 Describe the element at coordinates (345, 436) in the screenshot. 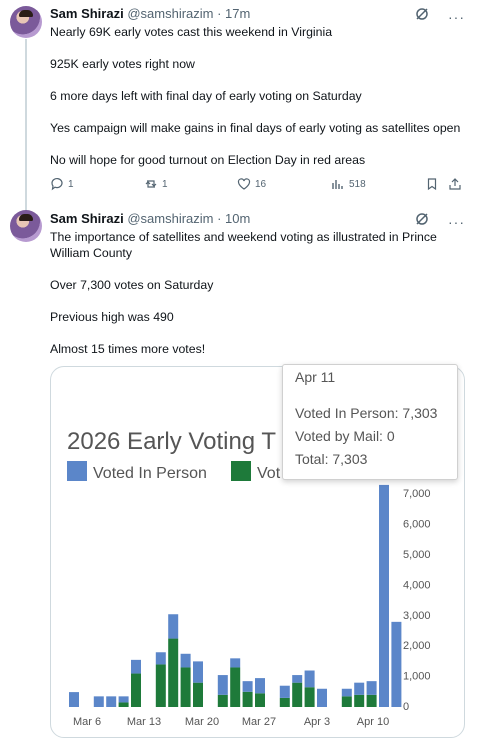

I see `tooltip-mail: Voted by Mail: 0` at that location.